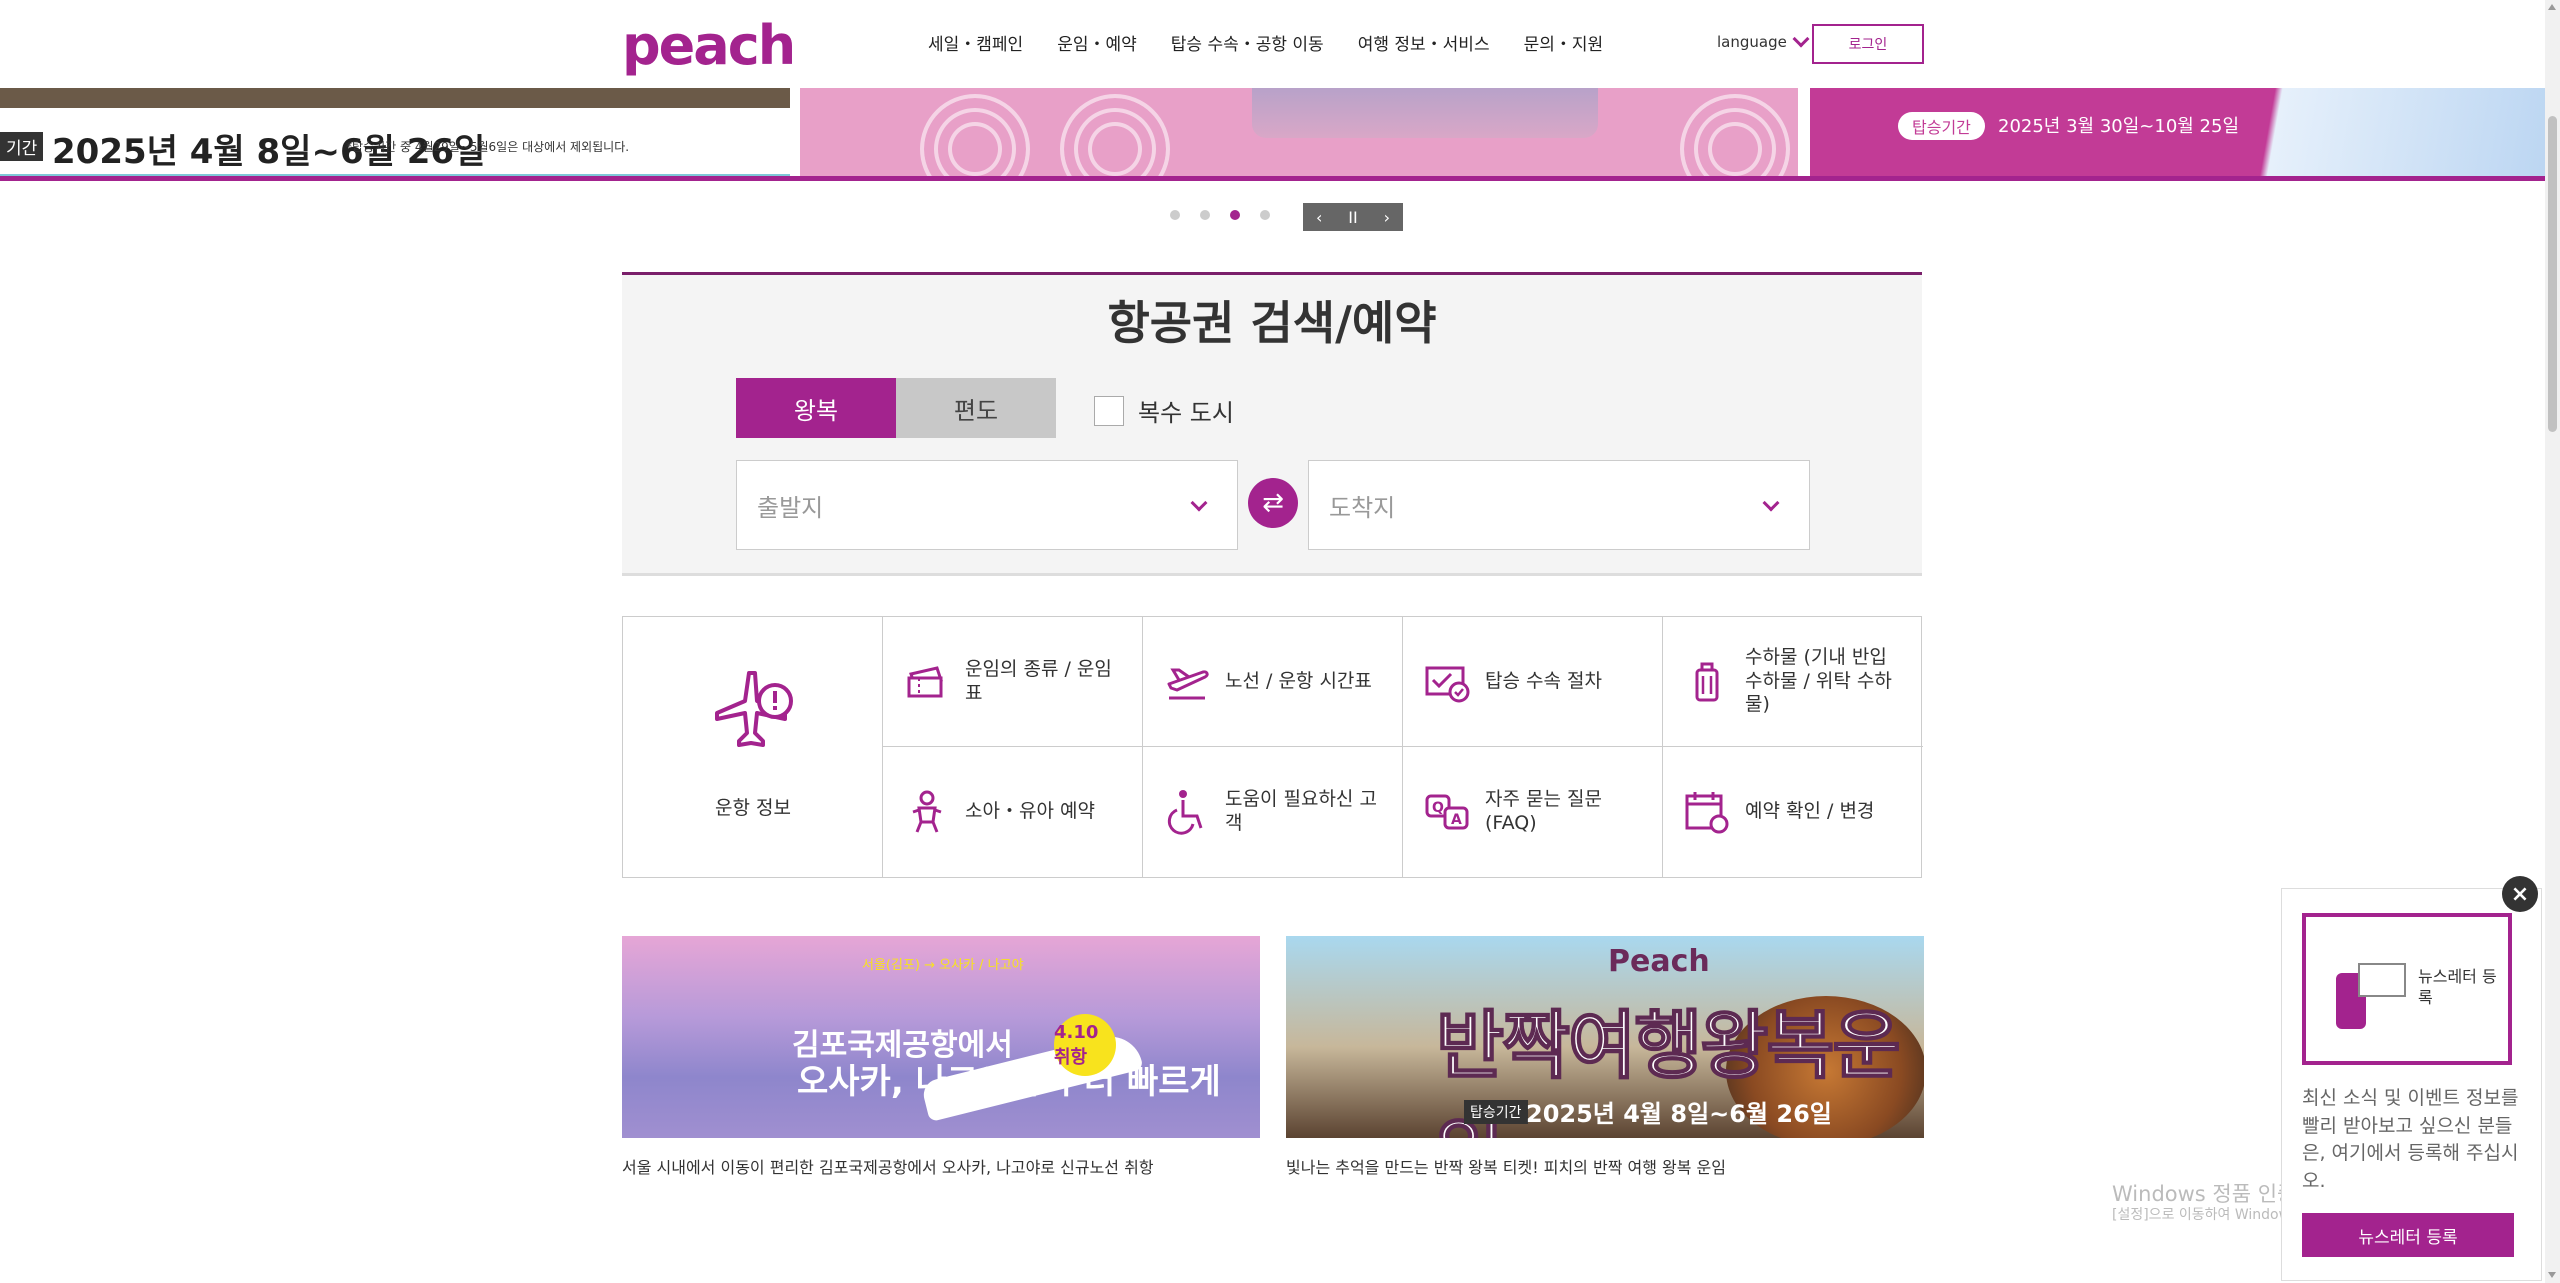 The image size is (2560, 1283). I want to click on scroll-up-icon, so click(2552, 7).